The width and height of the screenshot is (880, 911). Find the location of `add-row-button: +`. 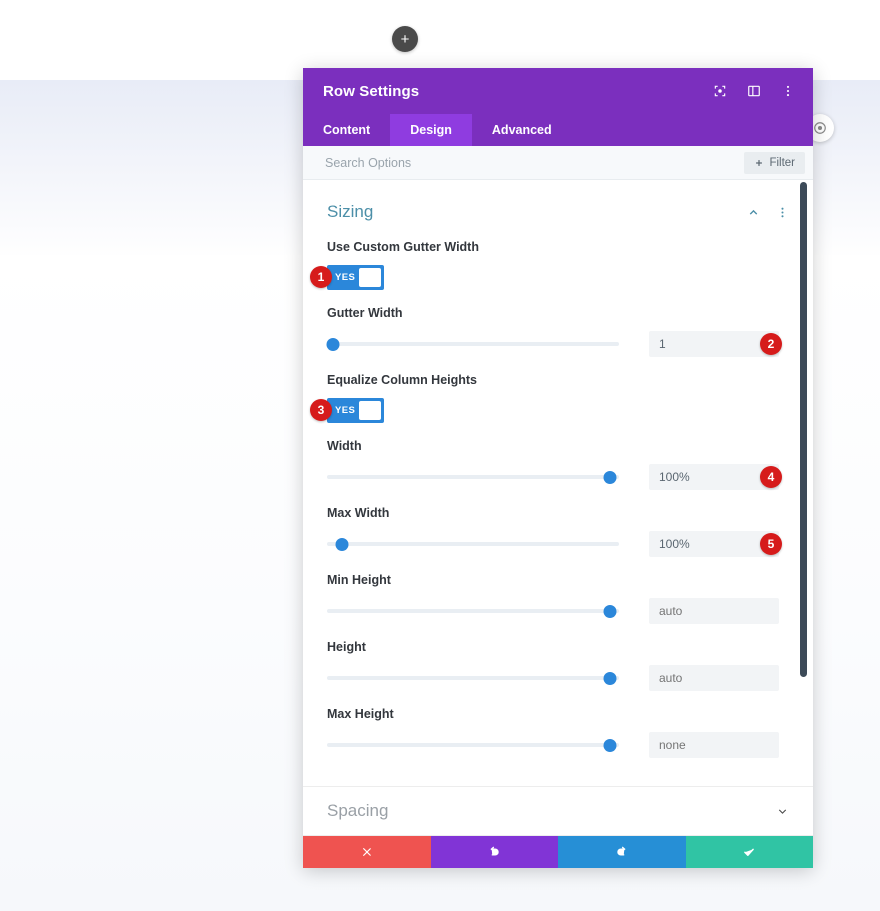

add-row-button: + is located at coordinates (405, 39).